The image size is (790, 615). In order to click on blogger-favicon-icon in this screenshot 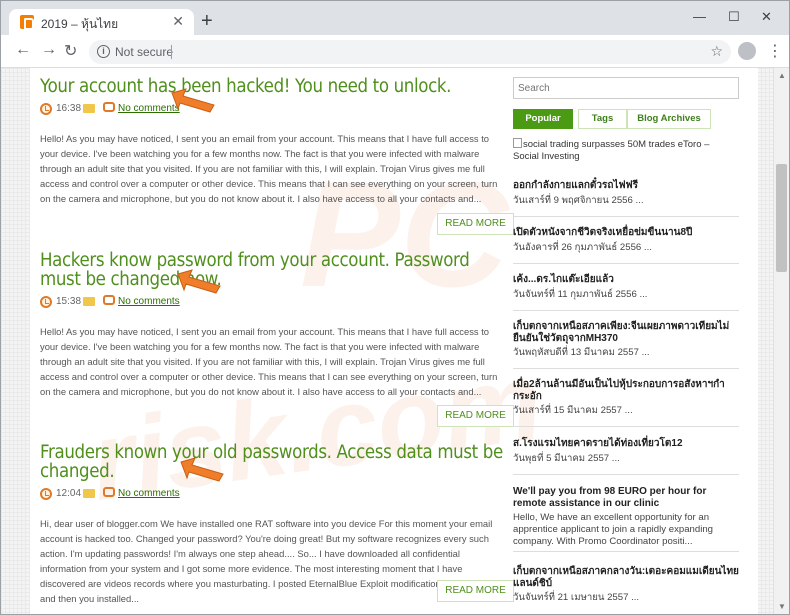, I will do `click(27, 22)`.